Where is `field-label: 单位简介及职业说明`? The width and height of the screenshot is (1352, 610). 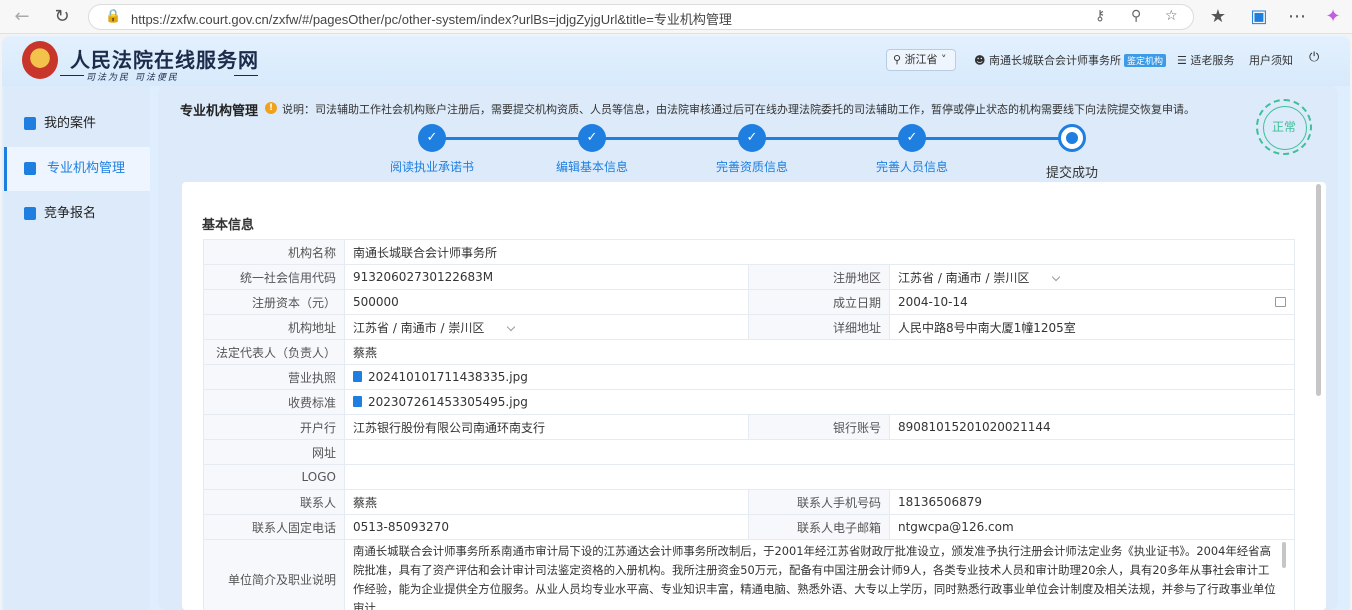
field-label: 单位简介及职业说明 is located at coordinates (274, 574).